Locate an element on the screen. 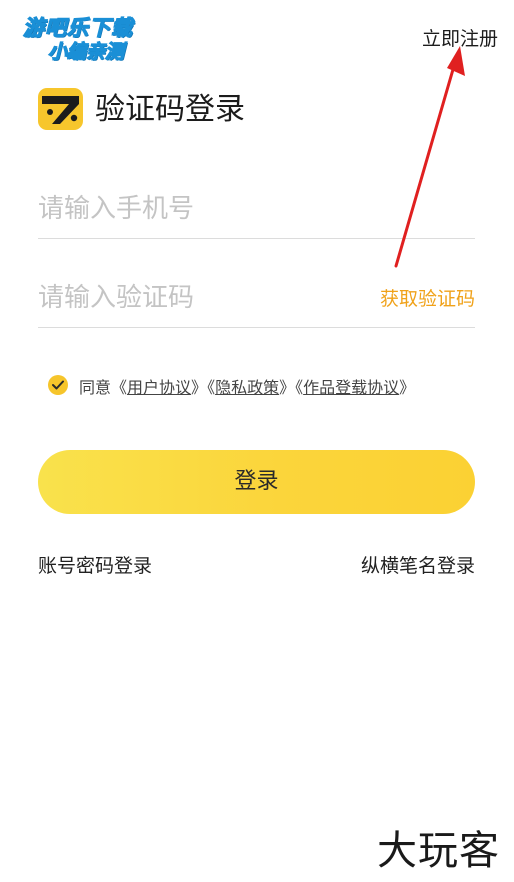  watermark-badge: 游吧乐下载 小编亲测 is located at coordinates (78, 36).